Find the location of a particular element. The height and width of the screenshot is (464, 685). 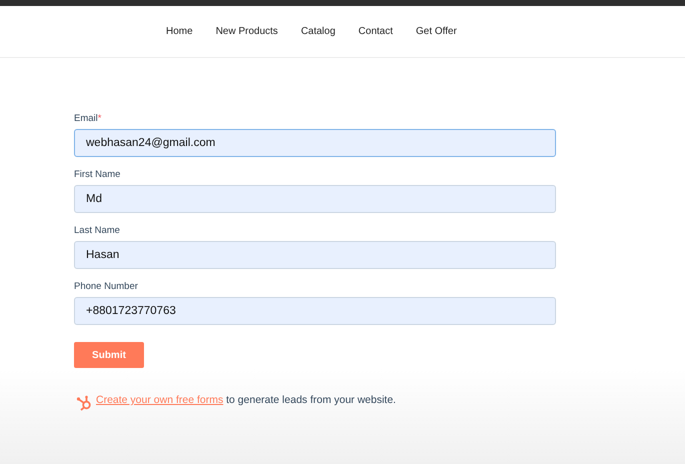

input-field: +8801723770763 is located at coordinates (315, 311).